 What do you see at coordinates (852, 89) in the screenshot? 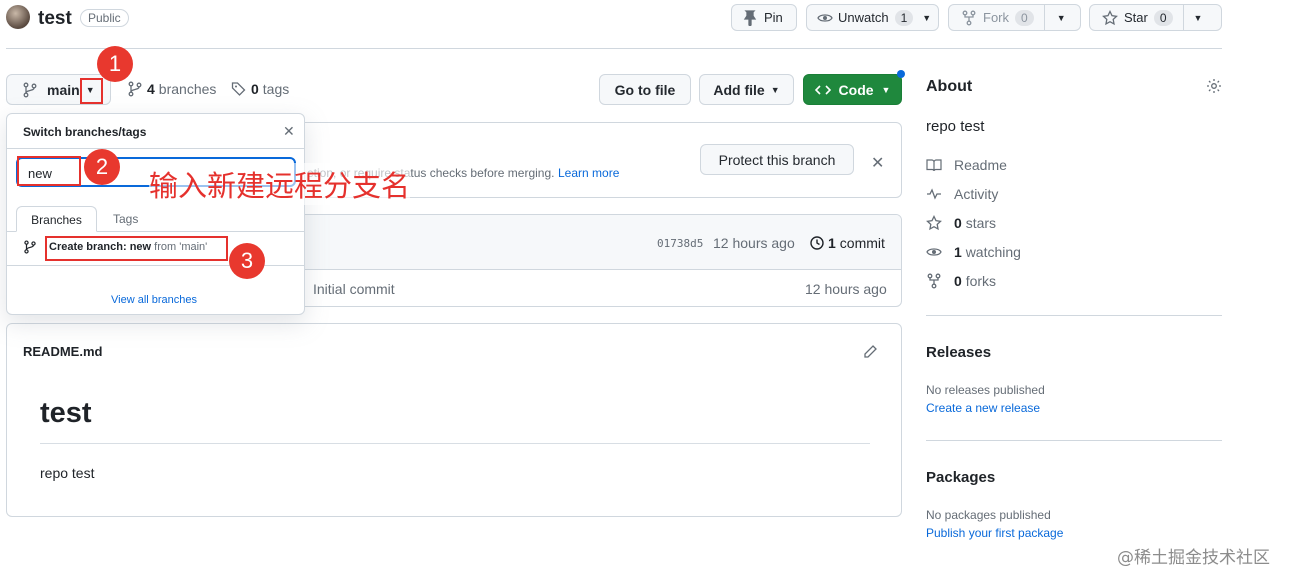
I see `code-button: Code ▼` at bounding box center [852, 89].